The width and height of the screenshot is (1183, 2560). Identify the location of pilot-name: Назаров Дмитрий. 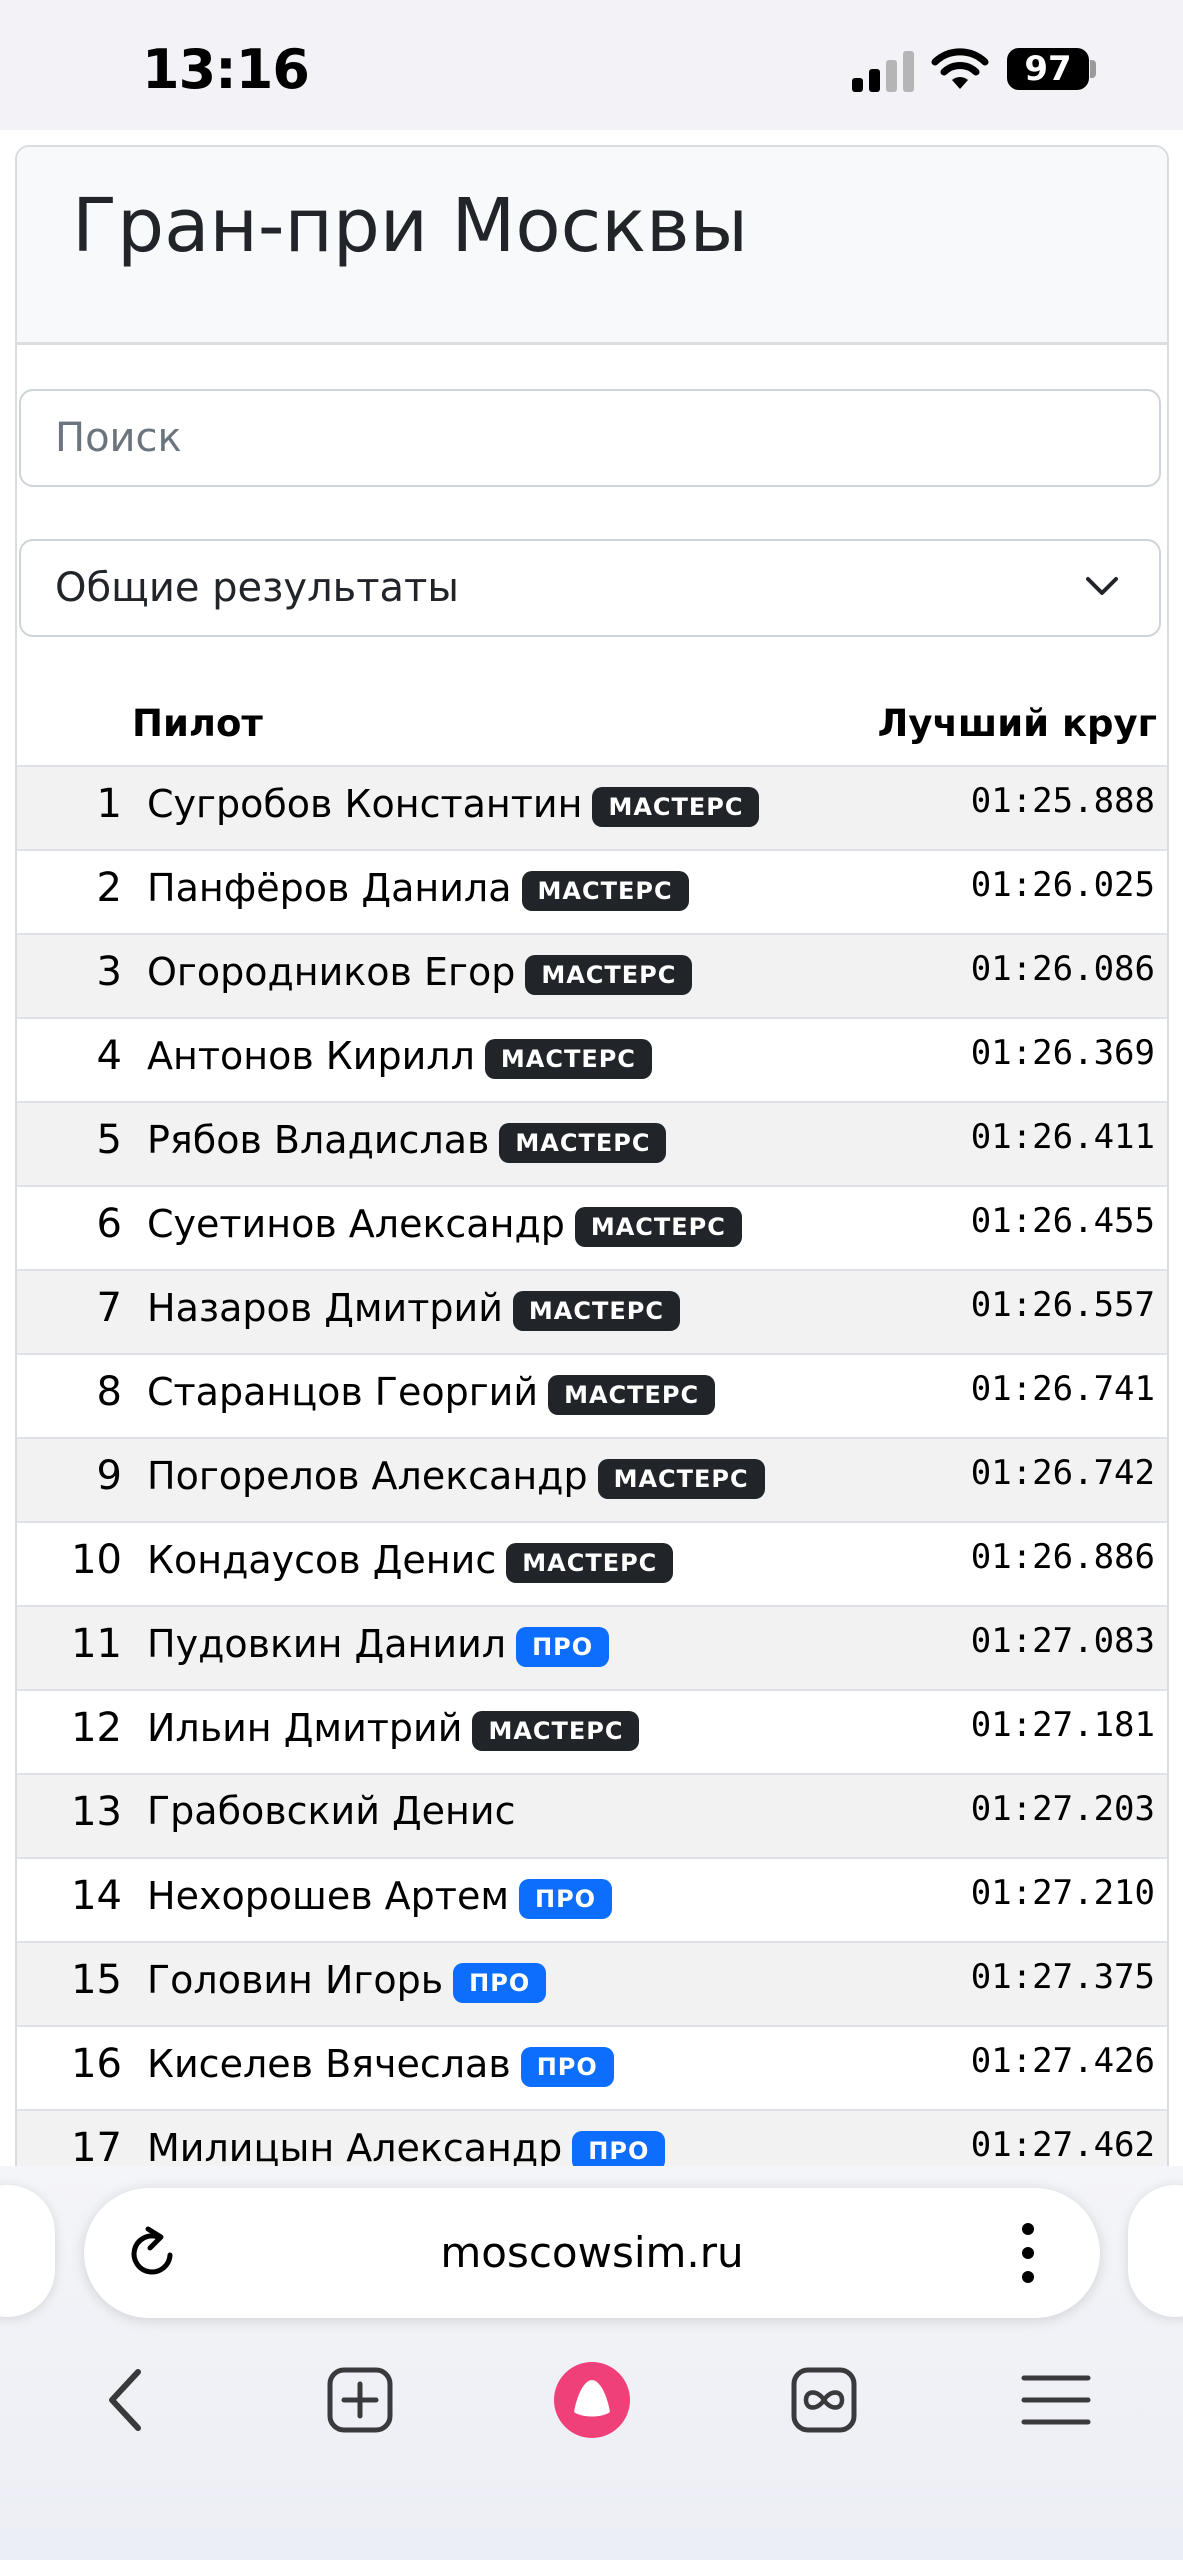
(325, 1308).